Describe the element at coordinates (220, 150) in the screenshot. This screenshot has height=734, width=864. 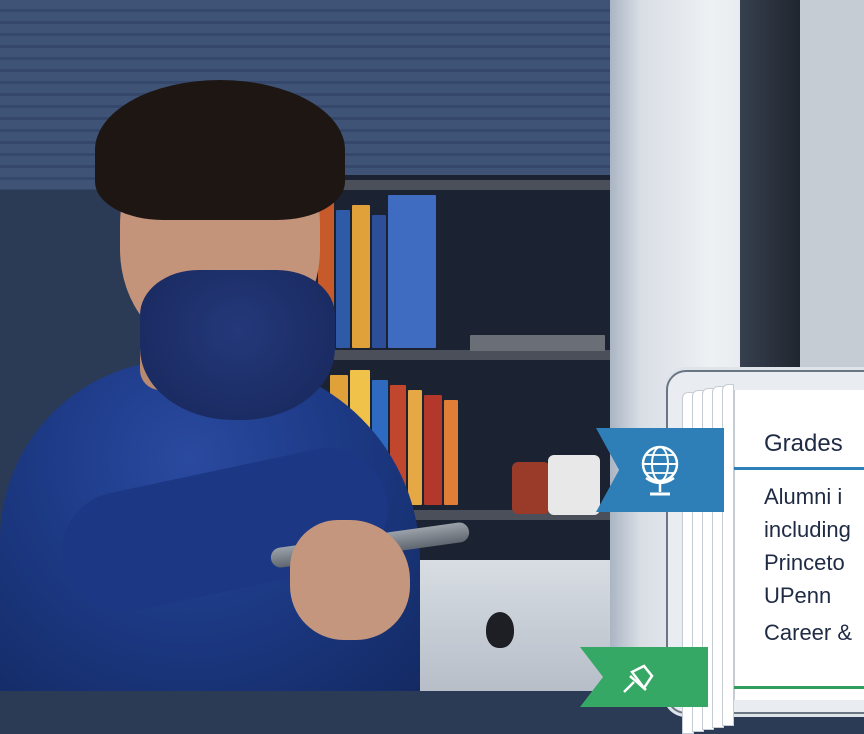
I see `person-hair` at that location.